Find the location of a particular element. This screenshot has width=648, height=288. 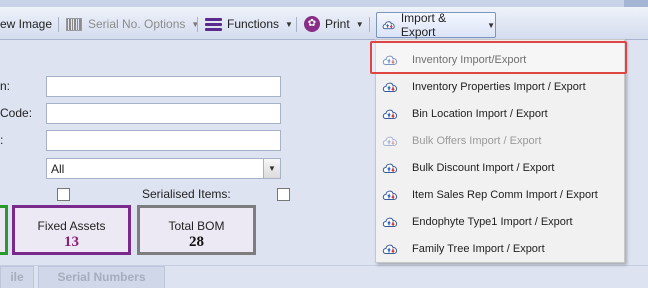

import-export-label: Import & Export is located at coordinates (423, 25).